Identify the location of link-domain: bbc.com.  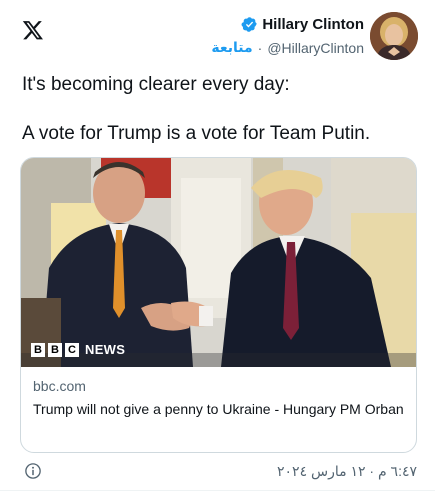
(59, 386).